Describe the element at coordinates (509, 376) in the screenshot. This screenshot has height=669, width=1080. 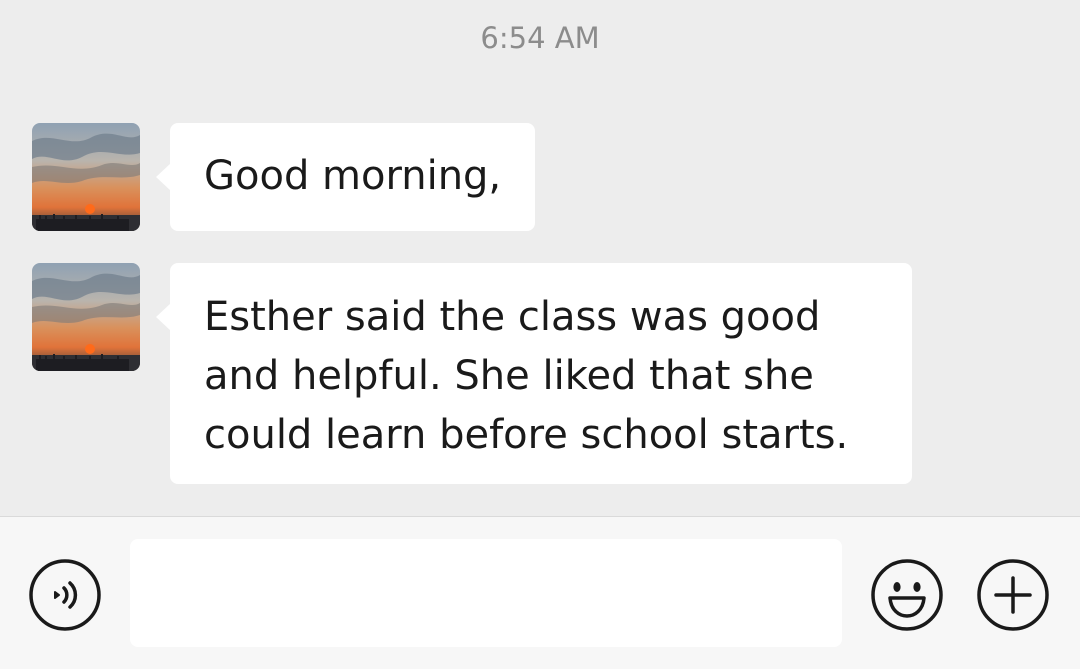
I see `message-text-line: and helpful. She liked that she` at that location.